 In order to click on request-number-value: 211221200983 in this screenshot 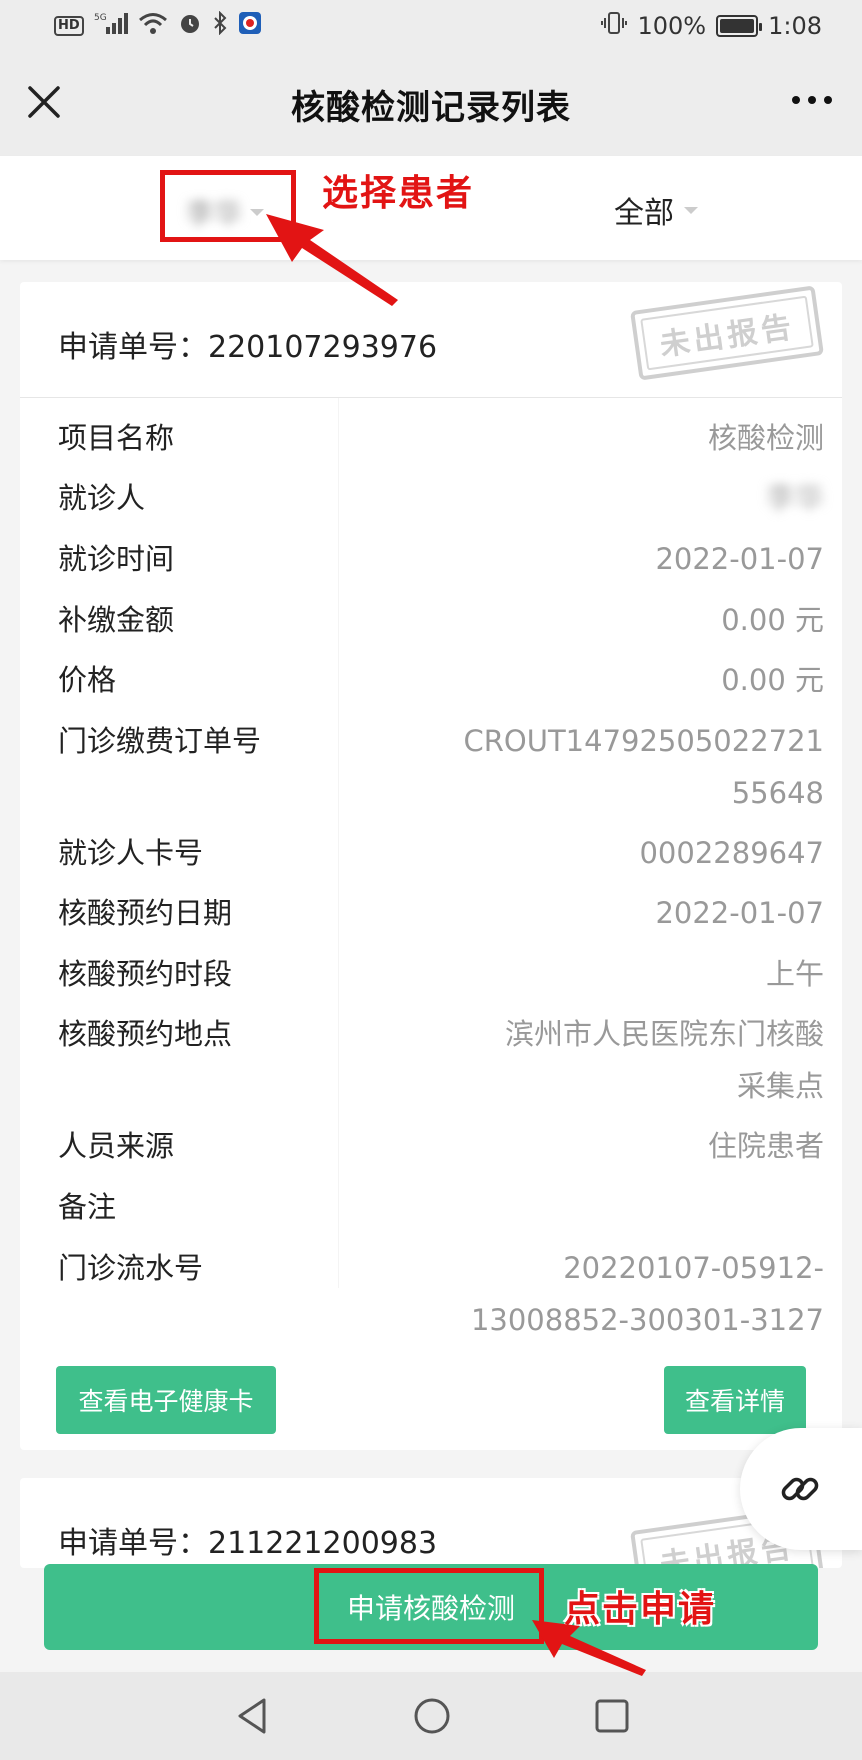, I will do `click(323, 1543)`.